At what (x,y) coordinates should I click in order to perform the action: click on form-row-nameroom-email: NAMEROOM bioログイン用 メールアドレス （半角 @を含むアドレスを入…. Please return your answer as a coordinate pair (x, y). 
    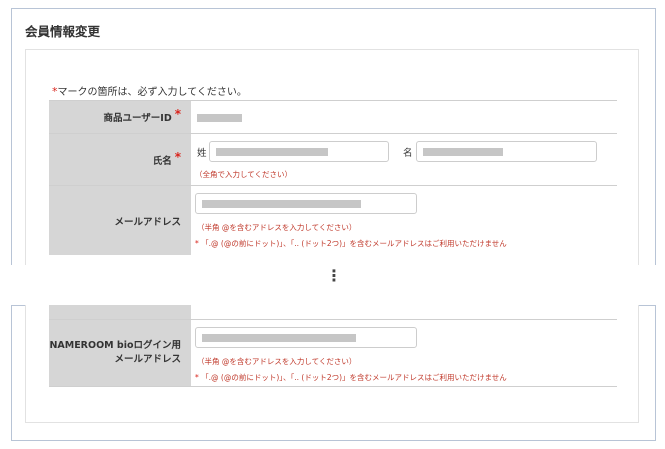
    Looking at the image, I should click on (333, 353).